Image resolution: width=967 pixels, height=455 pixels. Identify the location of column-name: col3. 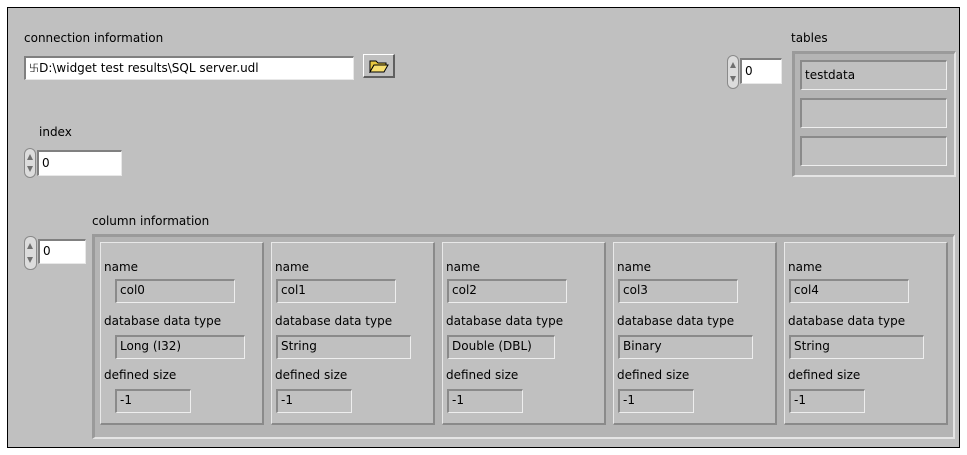
(678, 291).